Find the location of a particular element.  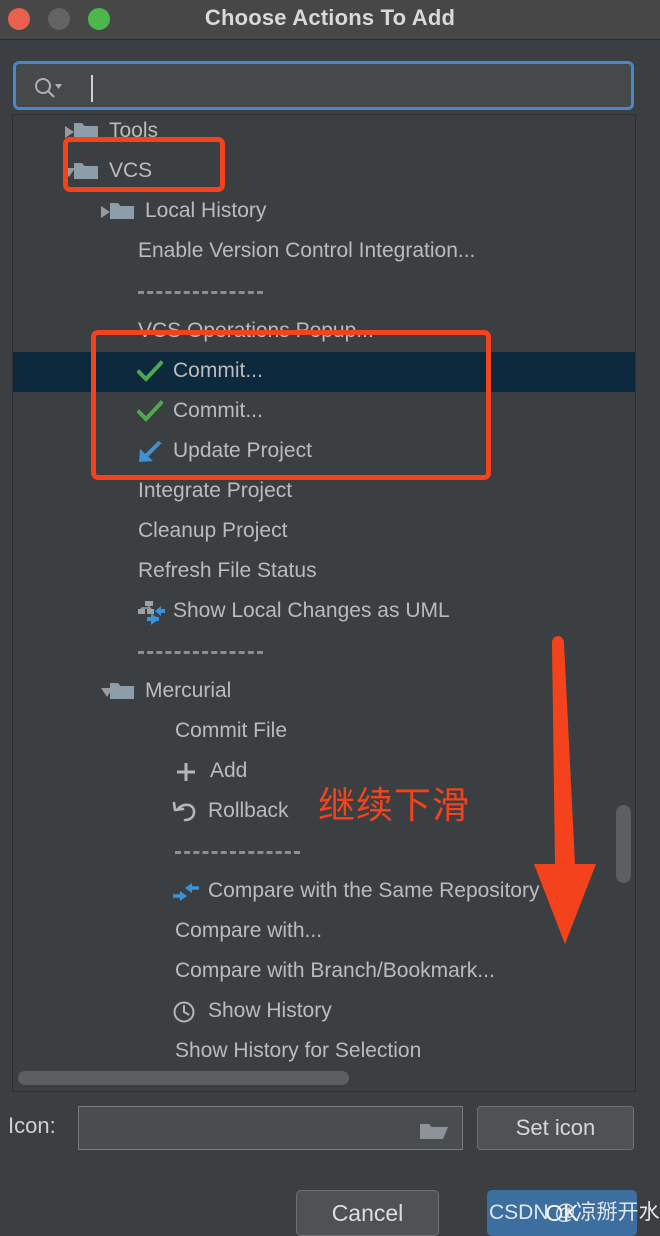

tree-row-label: Show History for Selection is located at coordinates (298, 1050).